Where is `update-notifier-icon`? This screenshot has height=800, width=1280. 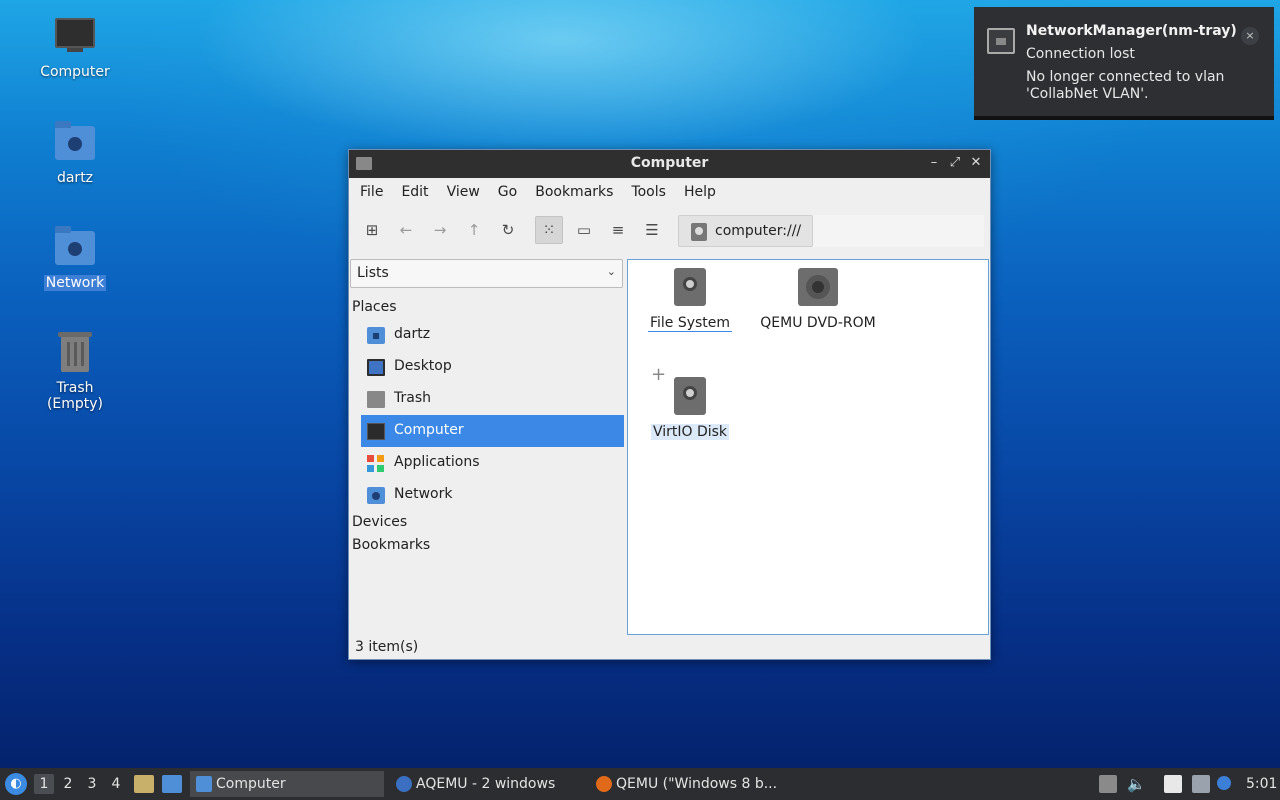
update-notifier-icon is located at coordinates (1224, 783).